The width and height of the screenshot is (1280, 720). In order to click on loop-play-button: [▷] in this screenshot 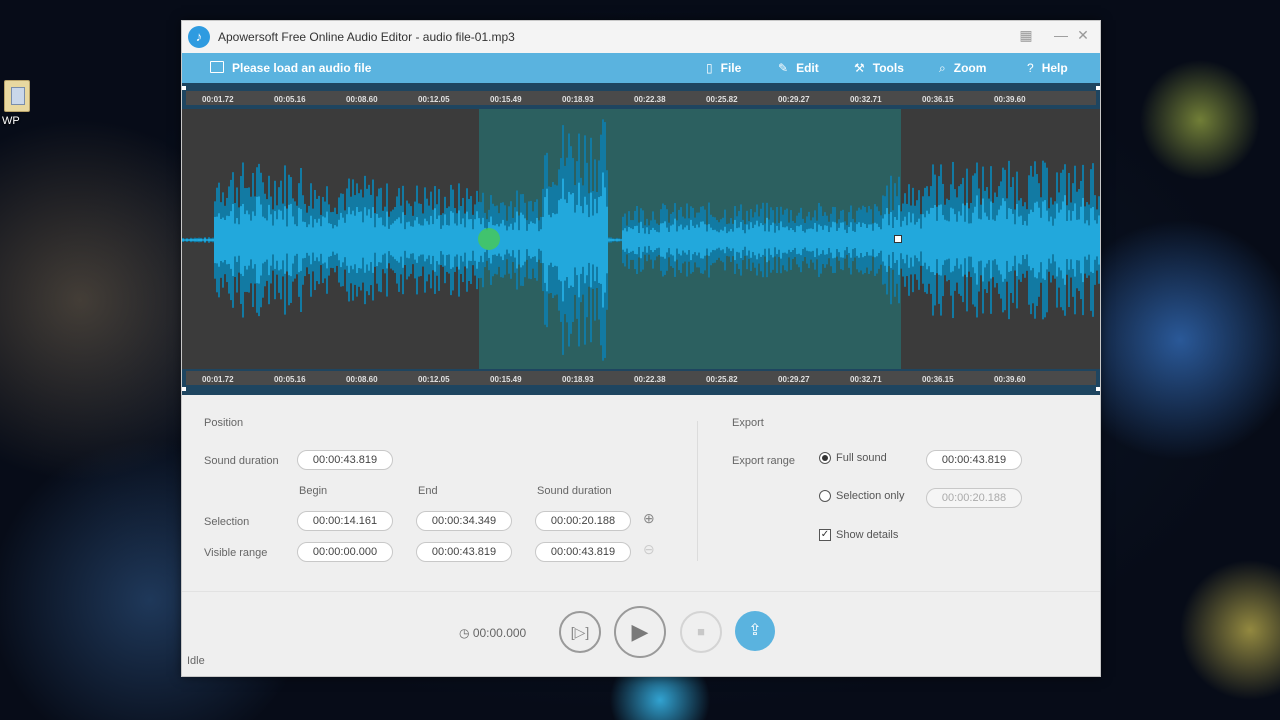, I will do `click(580, 632)`.